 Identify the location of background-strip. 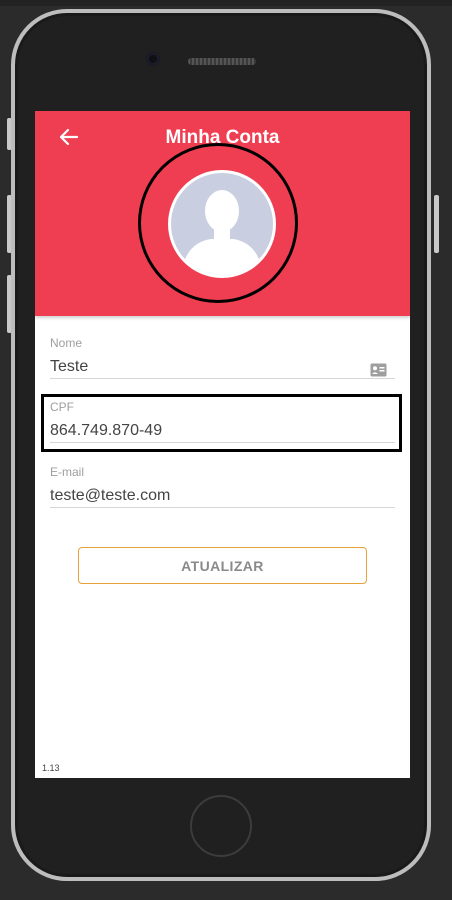
(226, 3).